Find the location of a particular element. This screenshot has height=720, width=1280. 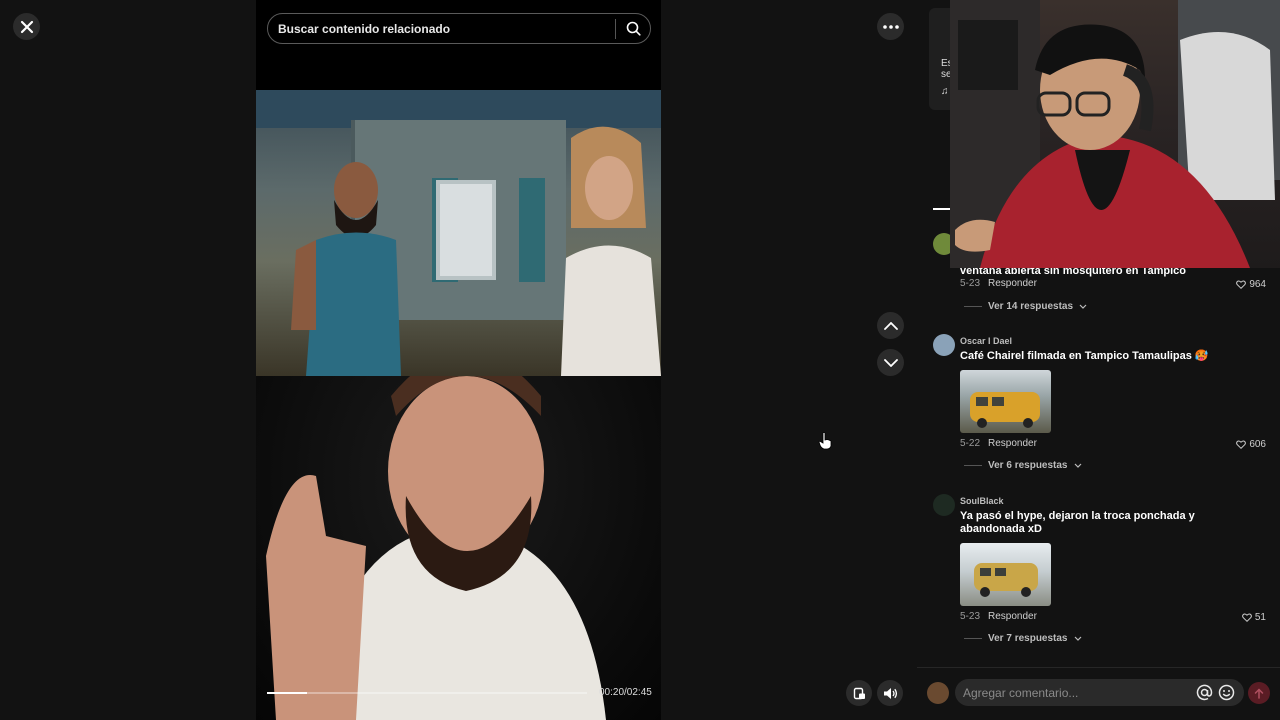

like-button: 606 is located at coordinates (1251, 444).